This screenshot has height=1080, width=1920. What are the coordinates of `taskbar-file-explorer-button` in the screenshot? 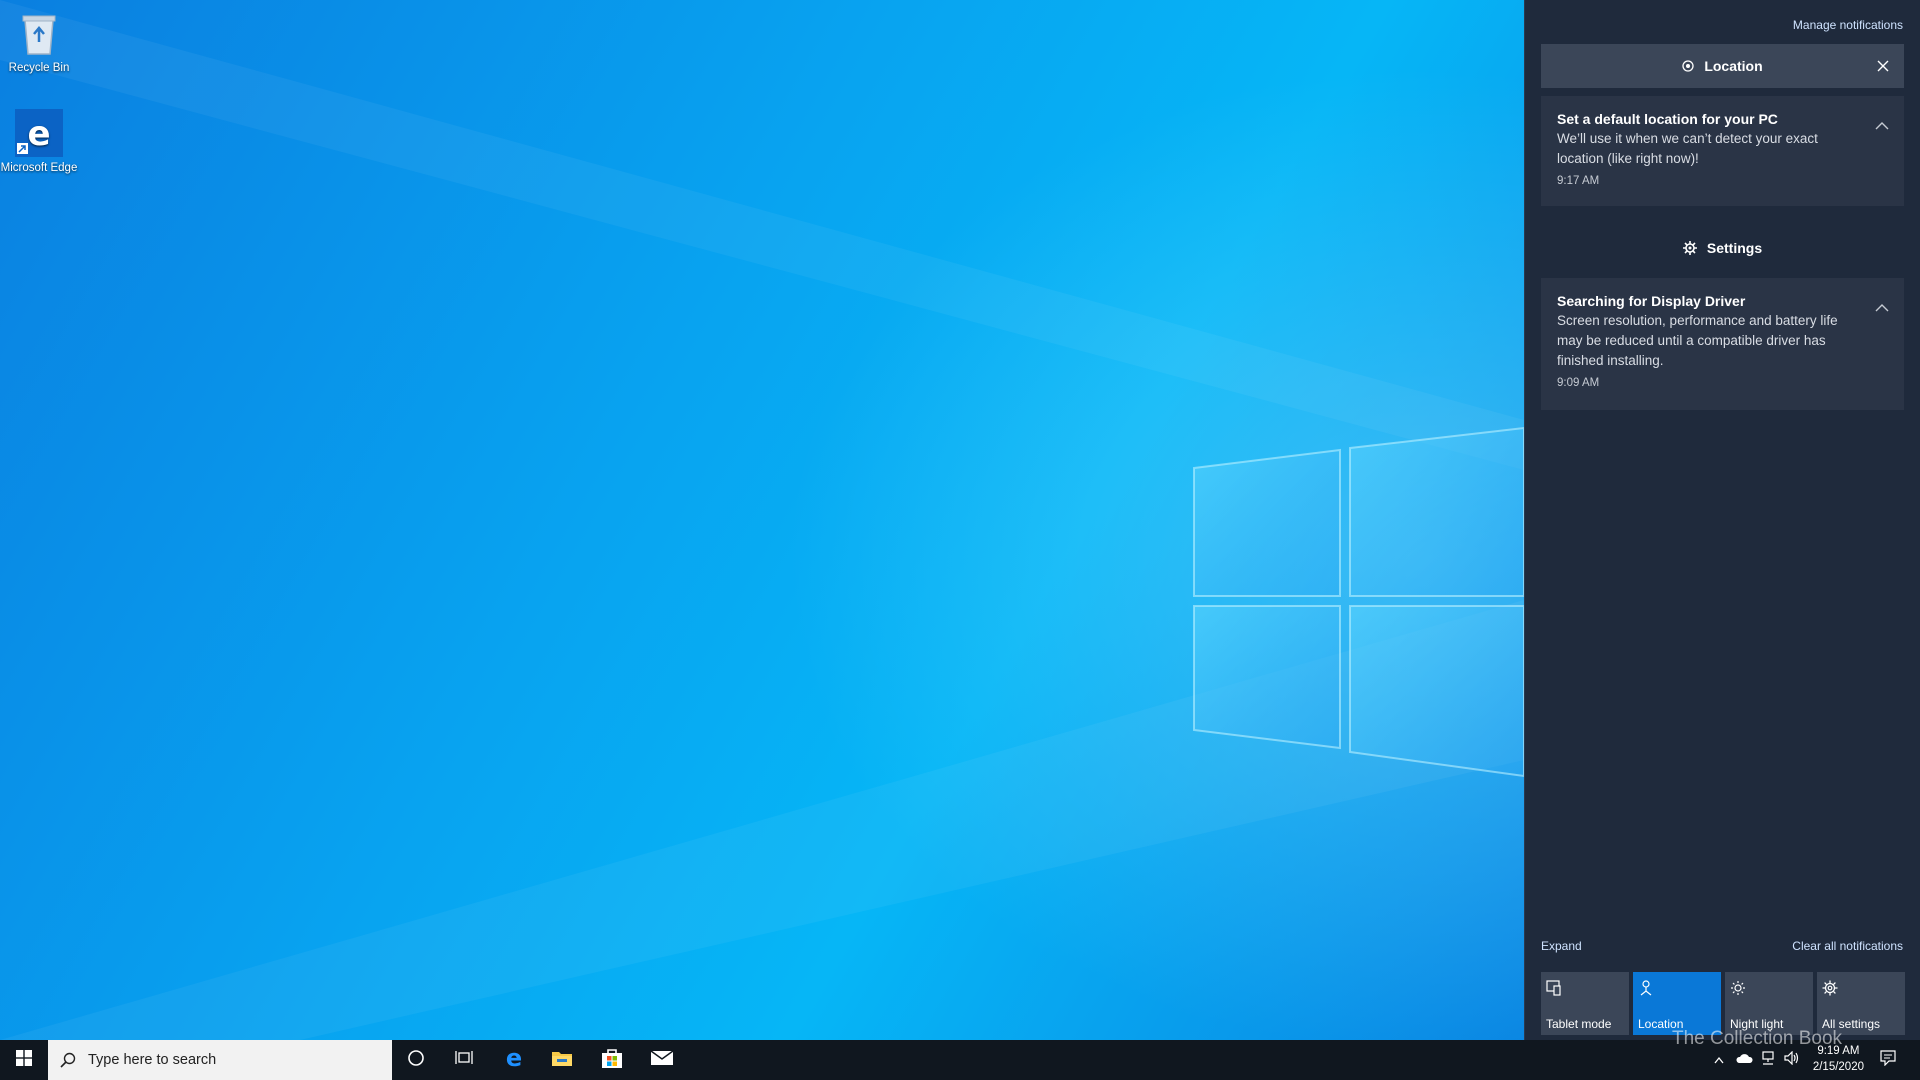 It's located at (562, 1060).